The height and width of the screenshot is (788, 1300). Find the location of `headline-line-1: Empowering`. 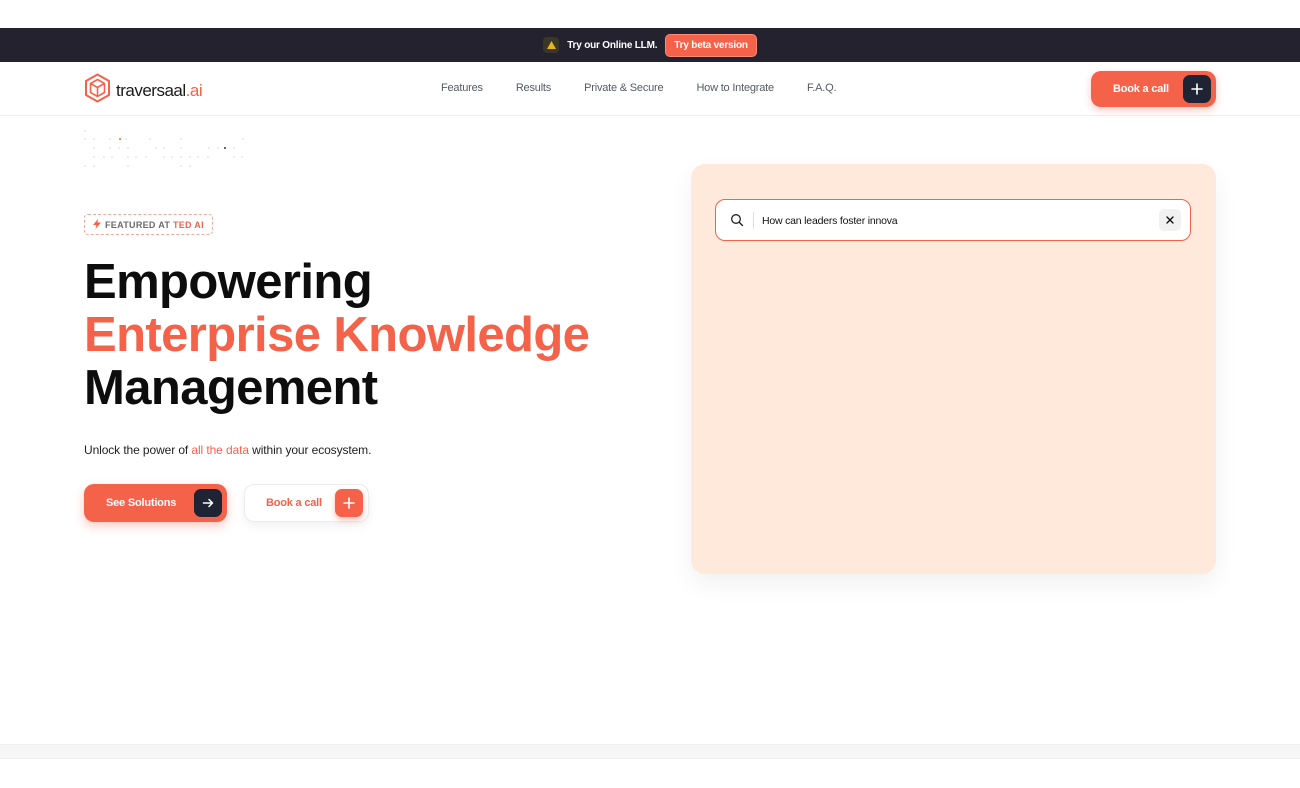

headline-line-1: Empowering is located at coordinates (228, 282).